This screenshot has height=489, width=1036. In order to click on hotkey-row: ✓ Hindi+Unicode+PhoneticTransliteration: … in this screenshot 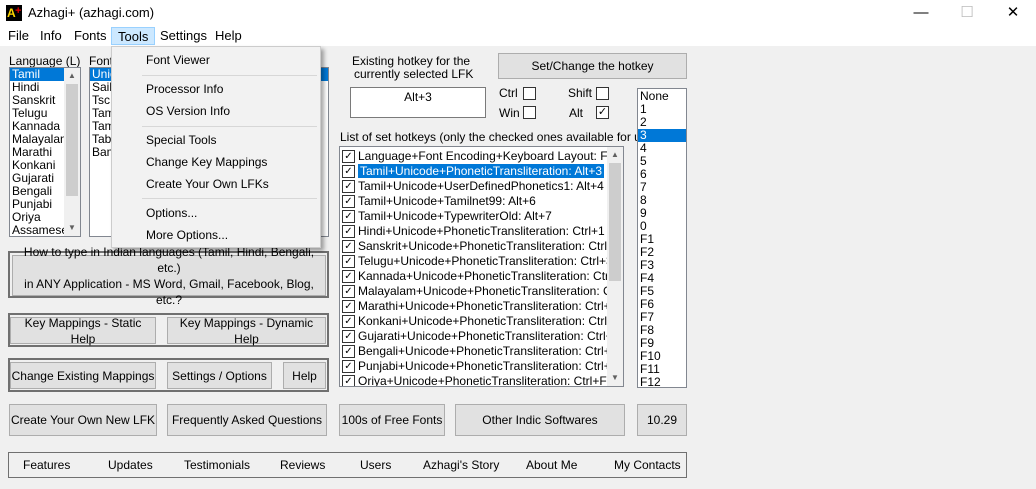, I will do `click(481, 231)`.